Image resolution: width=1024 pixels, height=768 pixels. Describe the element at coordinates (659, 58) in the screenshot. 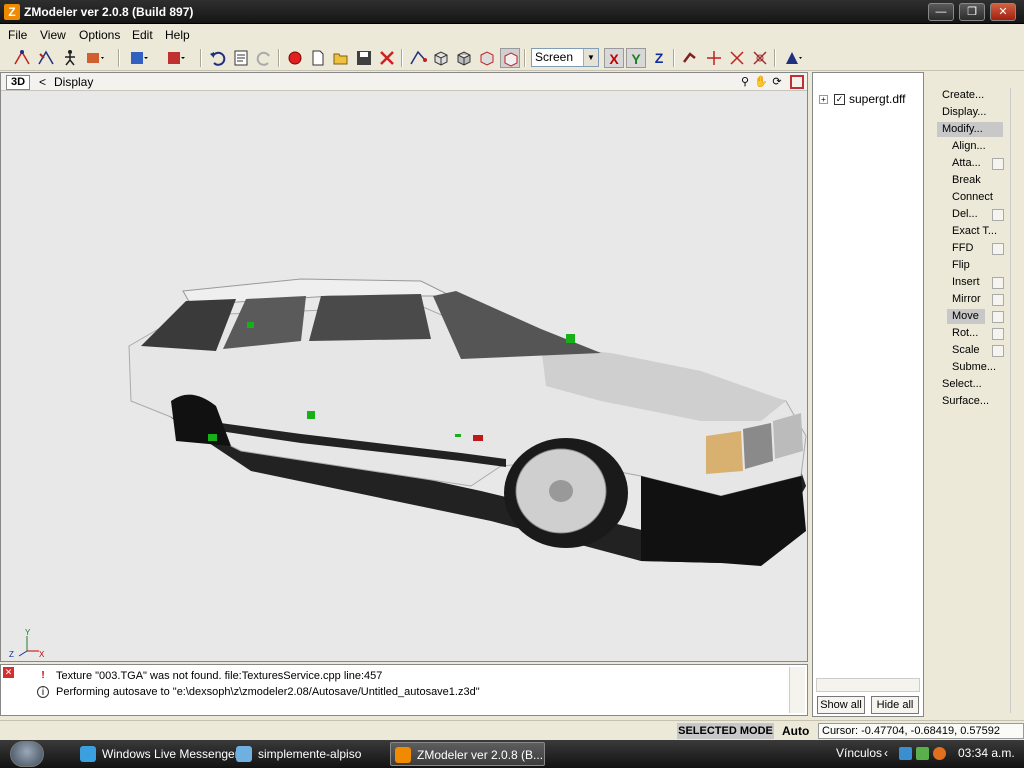

I see `axis-z-toggle: Z` at that location.